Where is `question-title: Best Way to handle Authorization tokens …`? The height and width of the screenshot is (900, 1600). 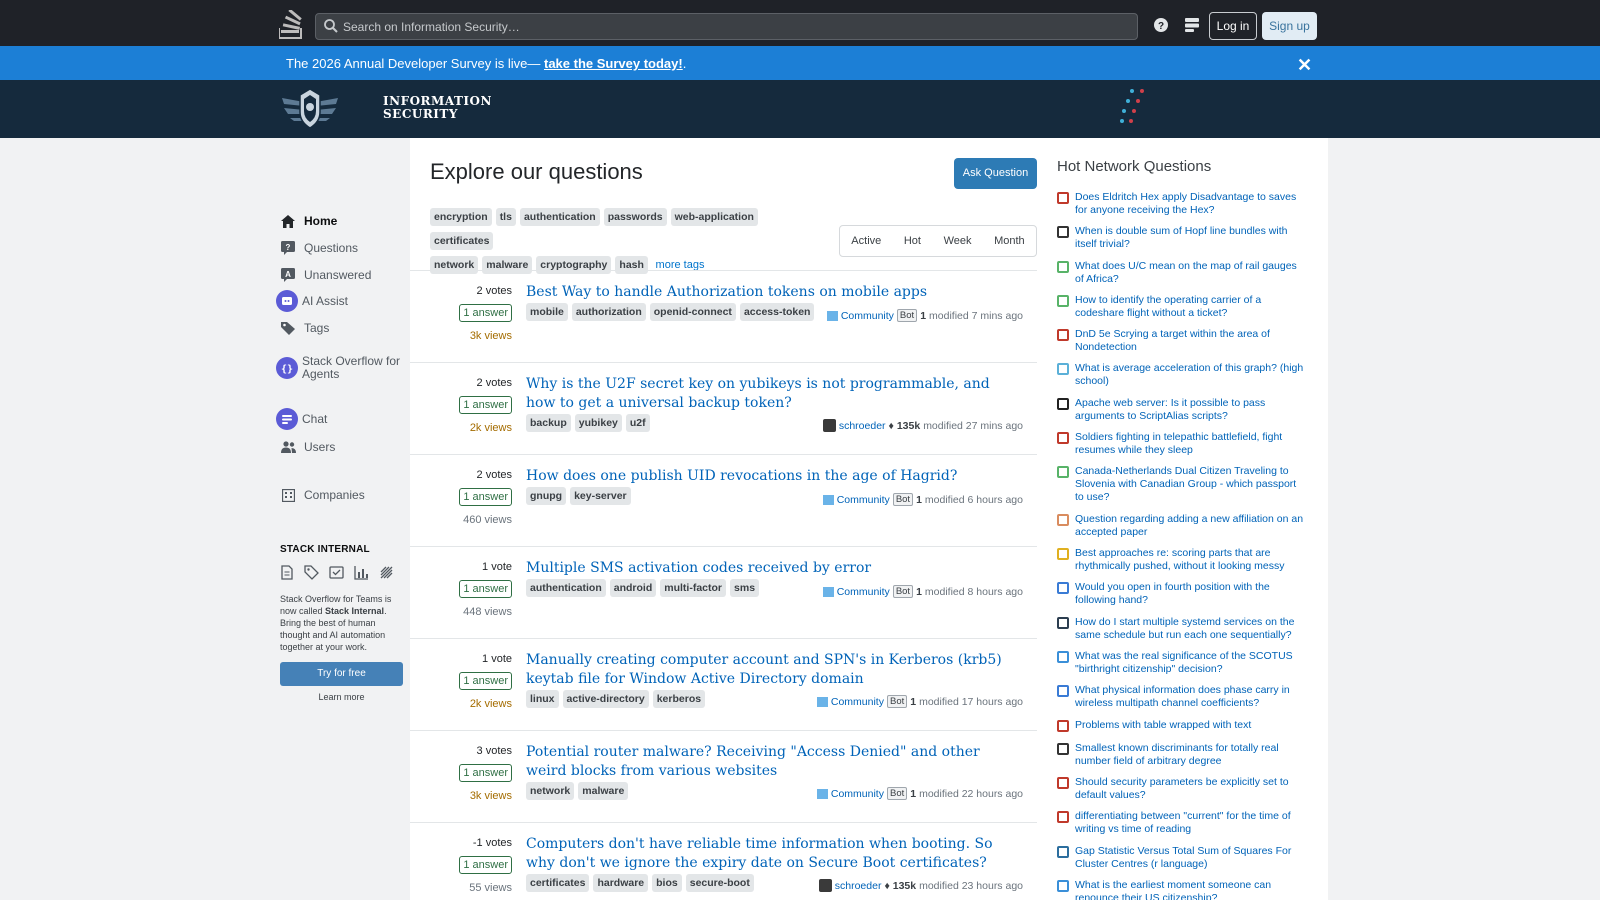
question-title: Best Way to handle Authorization tokens … is located at coordinates (768, 292).